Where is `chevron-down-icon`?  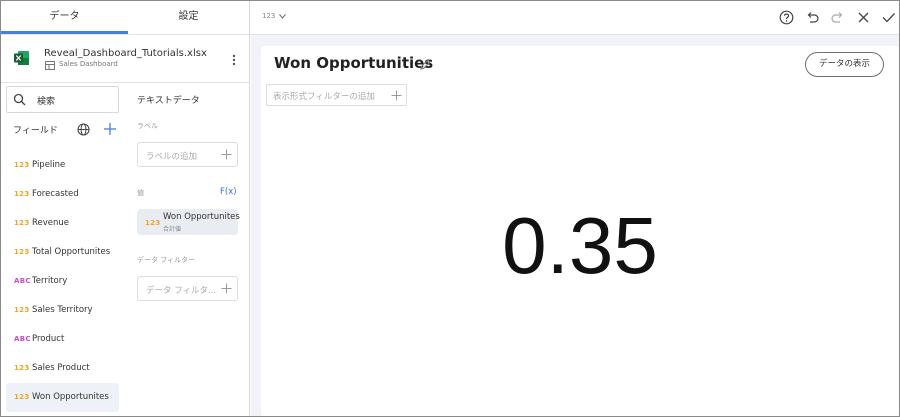
chevron-down-icon is located at coordinates (282, 16).